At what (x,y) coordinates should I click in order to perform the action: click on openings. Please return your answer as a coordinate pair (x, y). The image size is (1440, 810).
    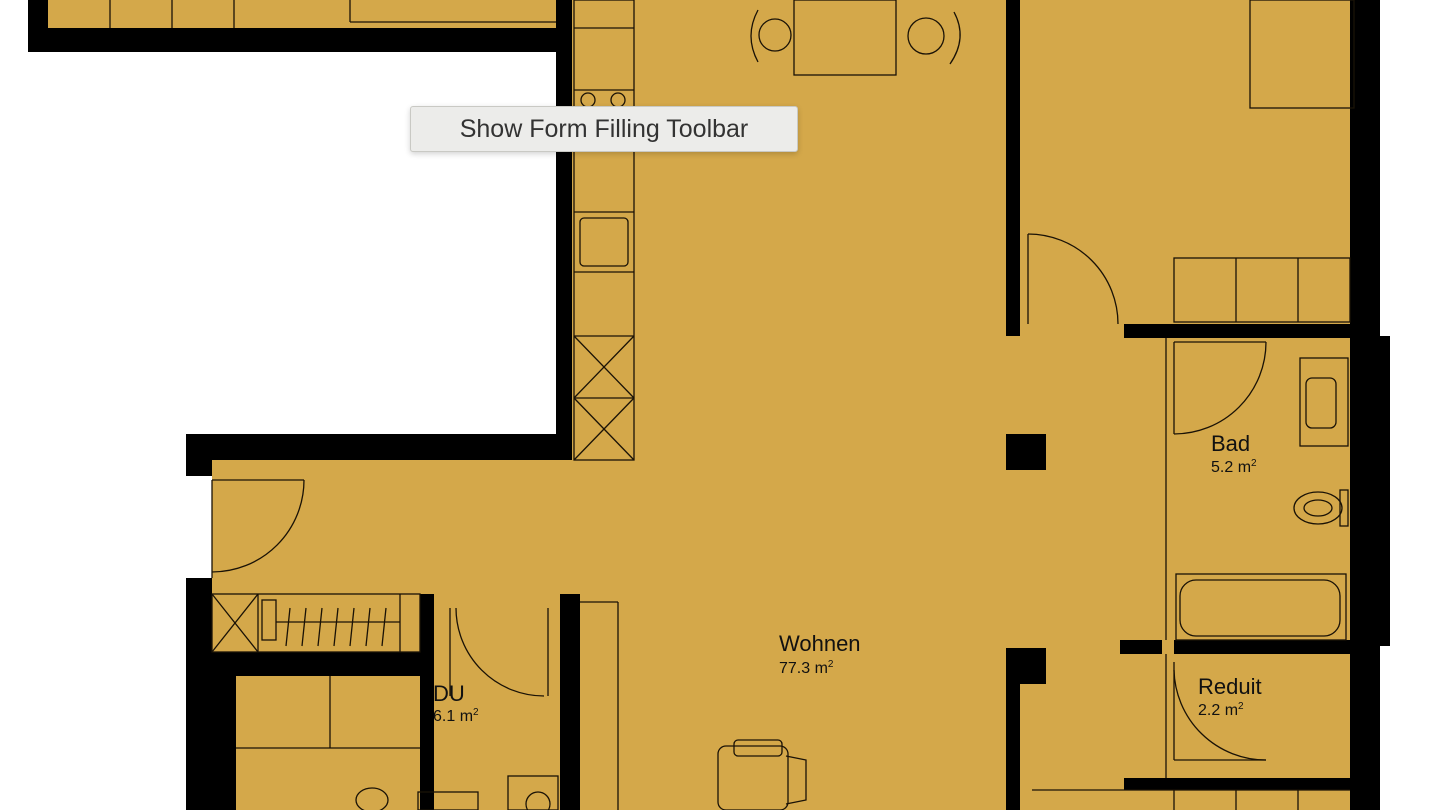
    Looking at the image, I should click on (199, 527).